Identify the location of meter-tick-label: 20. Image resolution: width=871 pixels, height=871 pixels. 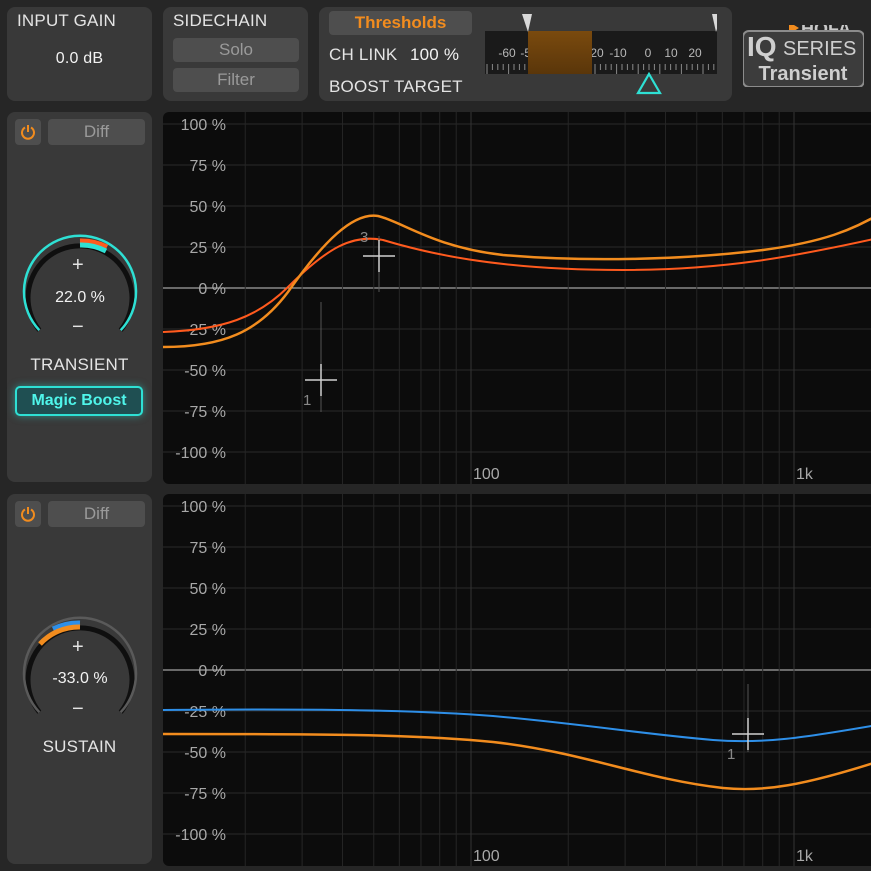
(695, 53).